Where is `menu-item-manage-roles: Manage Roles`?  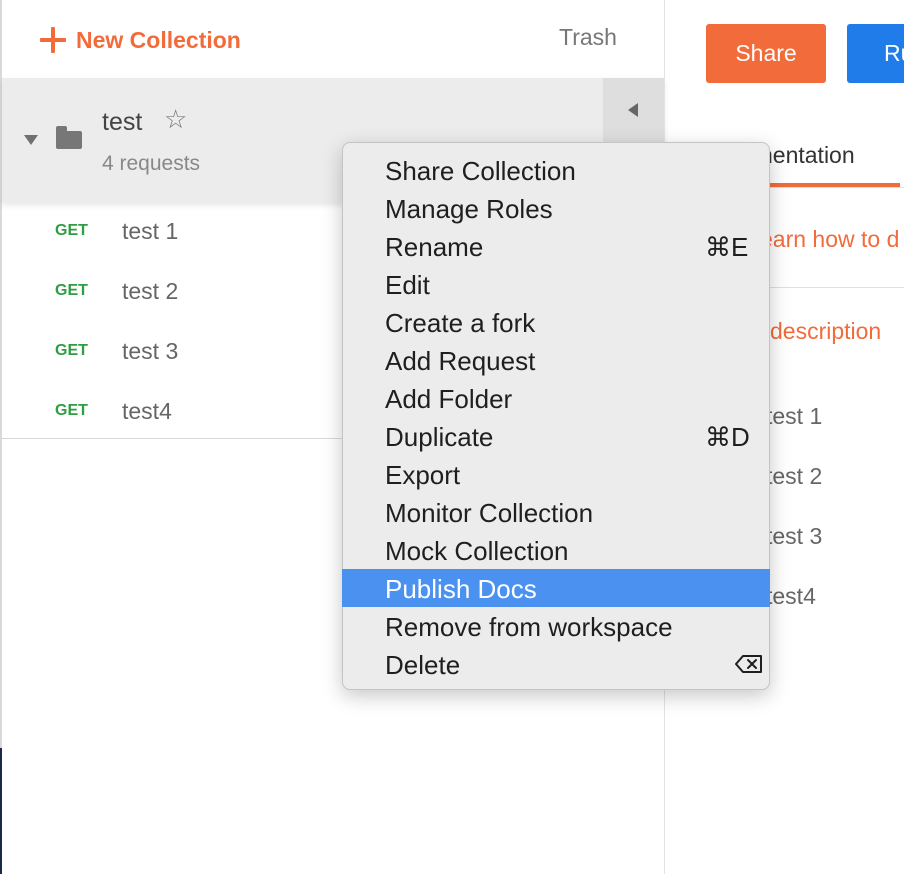 menu-item-manage-roles: Manage Roles is located at coordinates (556, 208).